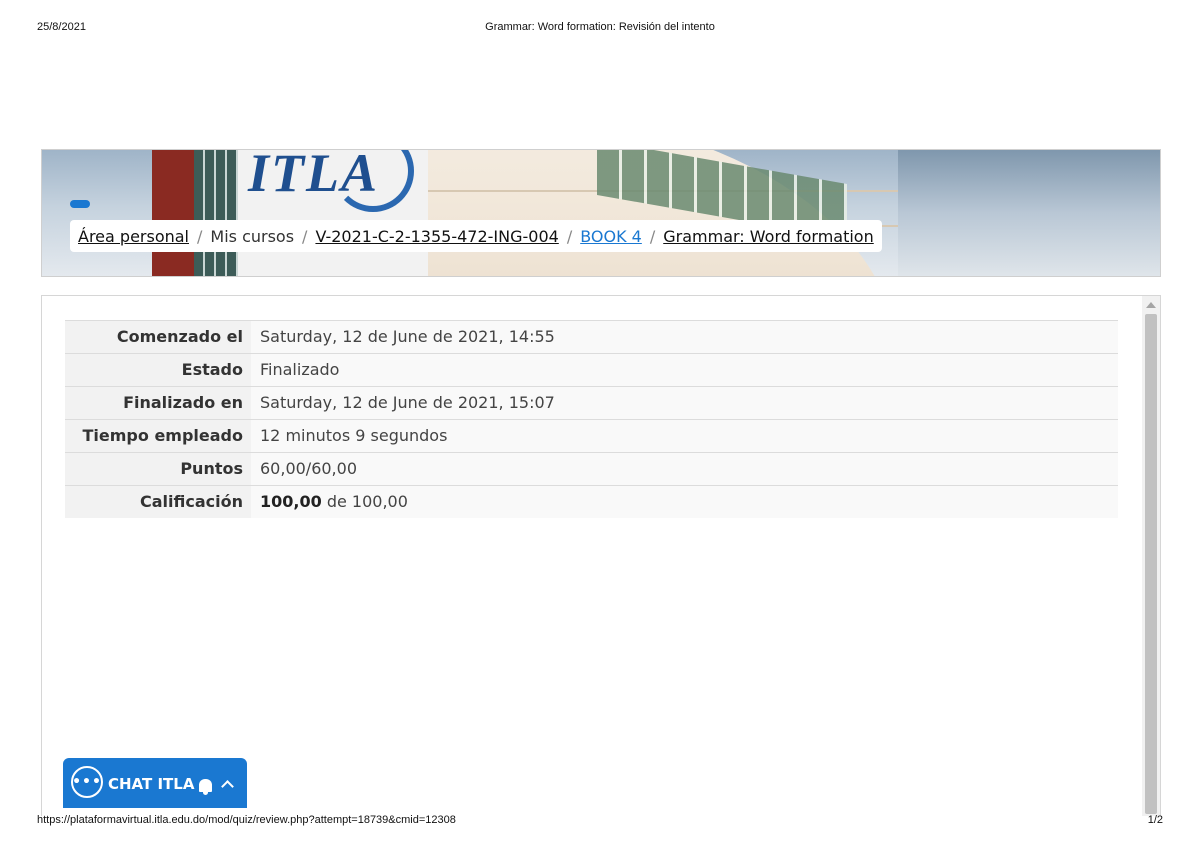  Describe the element at coordinates (1029, 213) in the screenshot. I see `banner-sky` at that location.